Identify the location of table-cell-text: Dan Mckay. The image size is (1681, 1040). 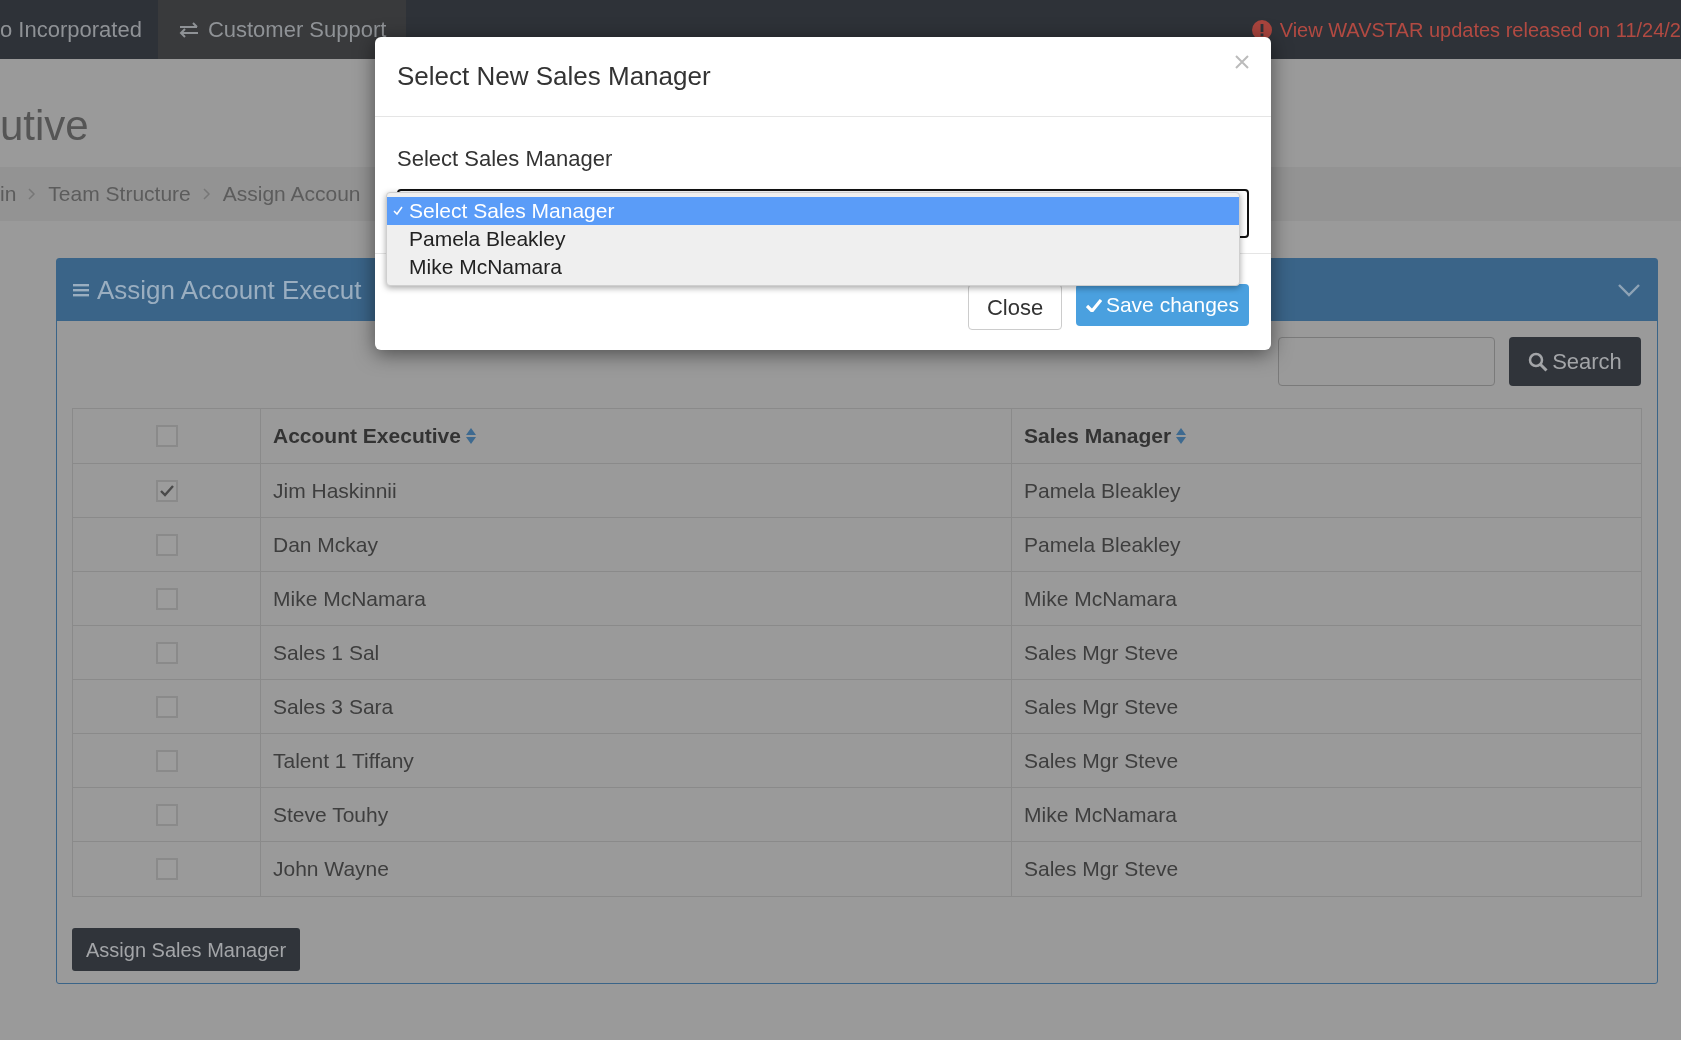
(326, 544).